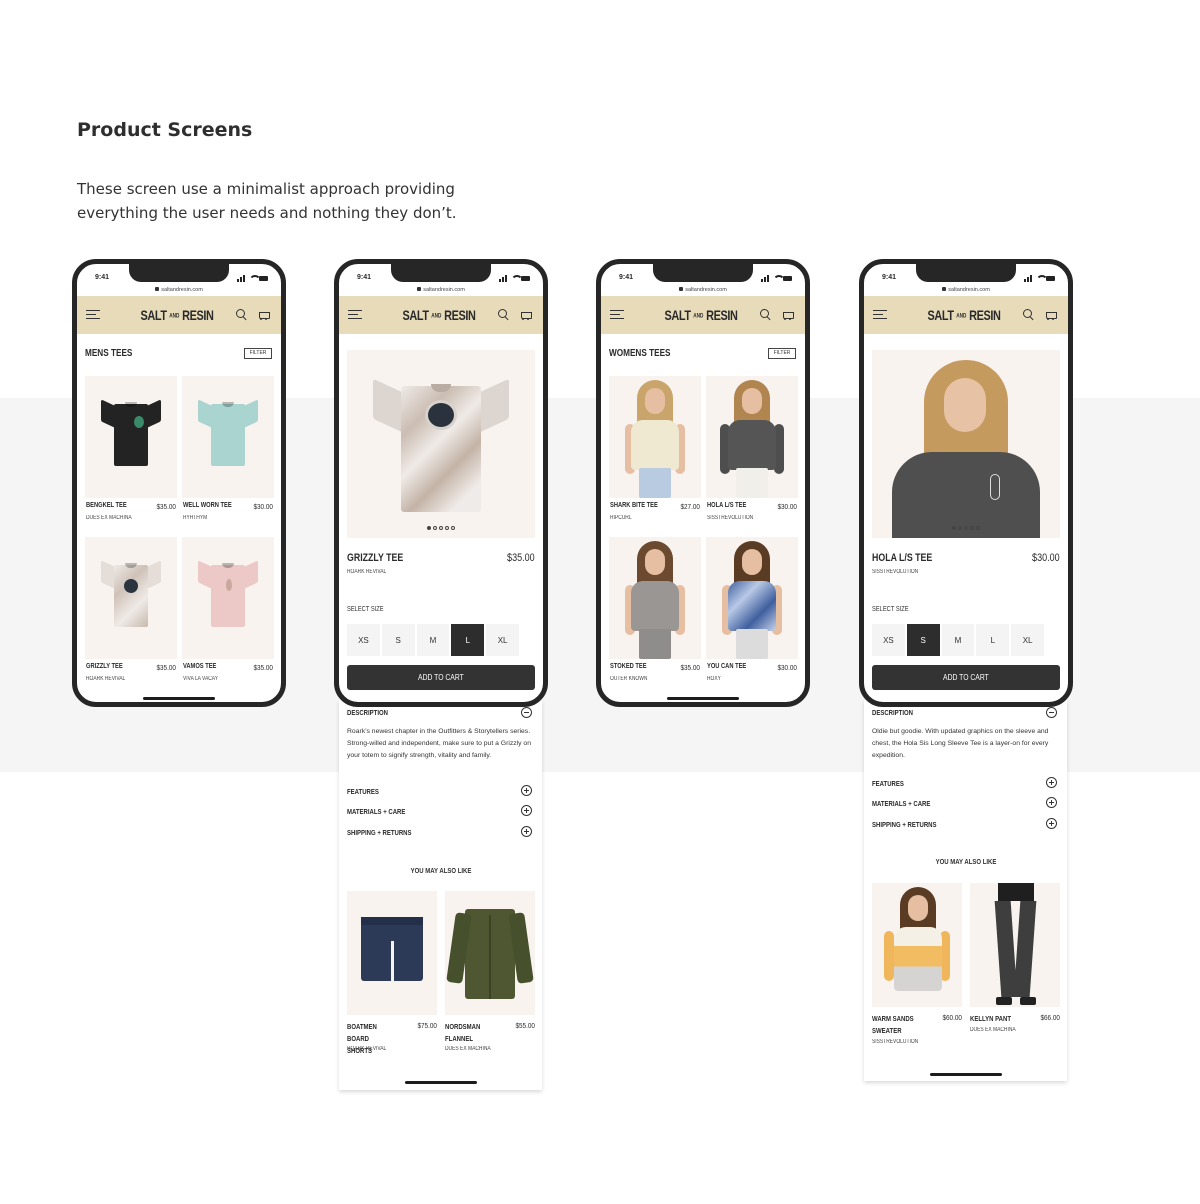 The height and width of the screenshot is (1204, 1200). What do you see at coordinates (375, 558) in the screenshot?
I see `product-name: GRIZZLY TEE` at bounding box center [375, 558].